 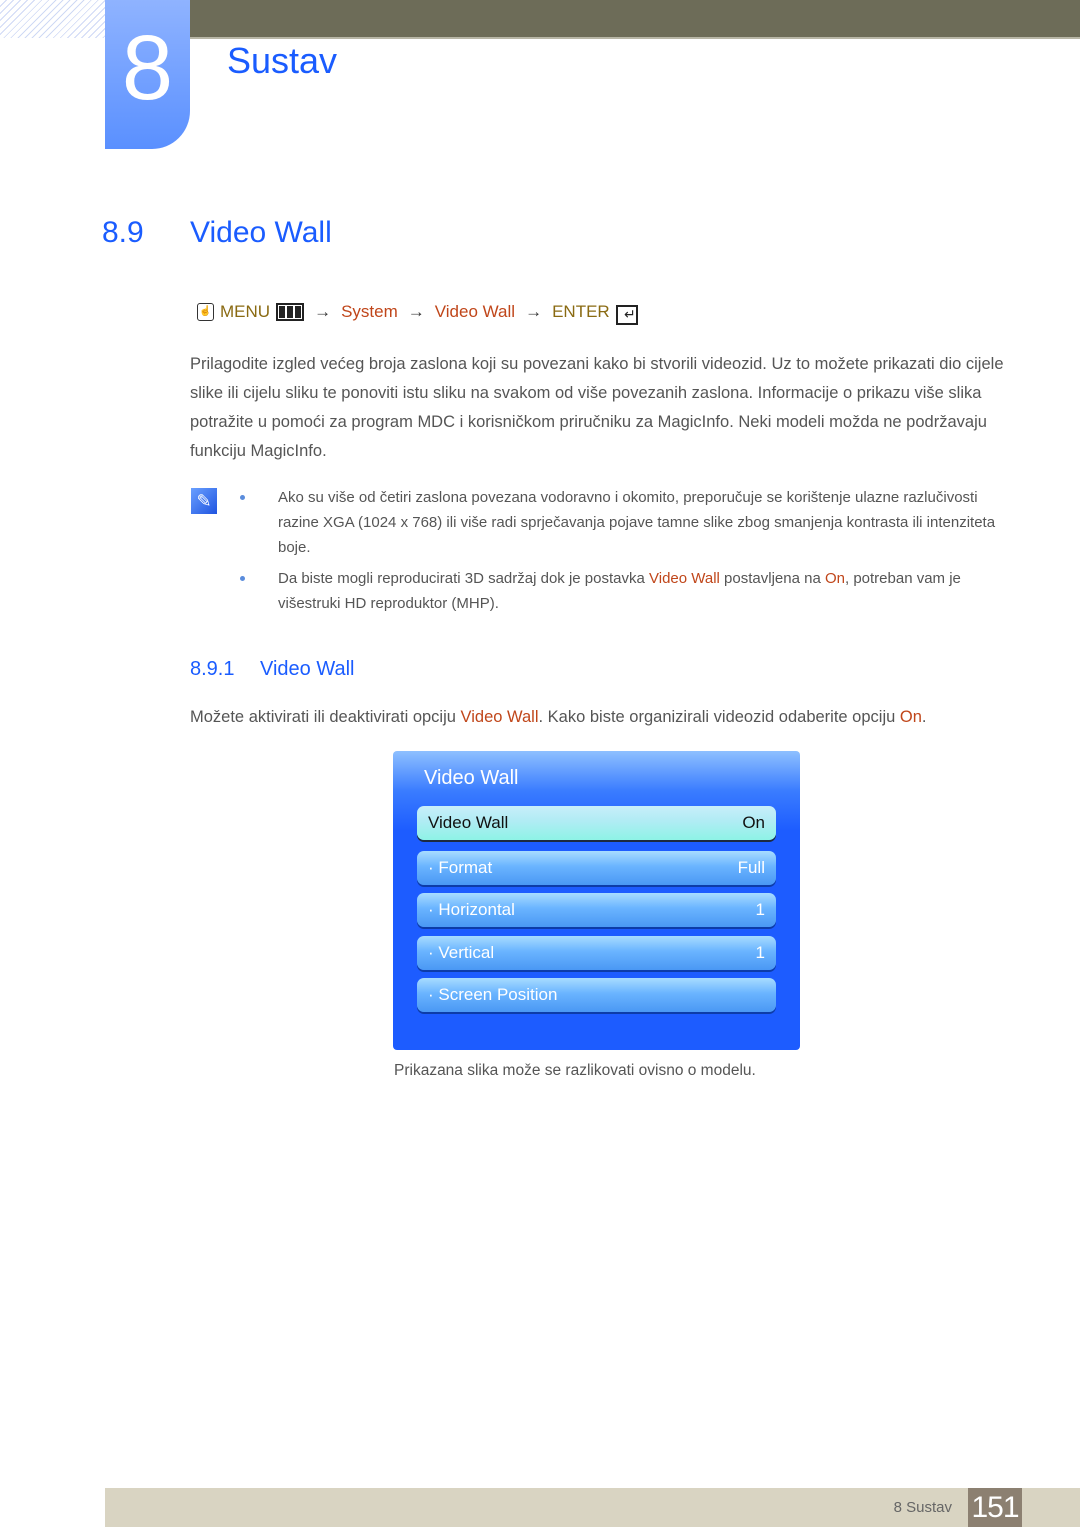 I want to click on header-bar, so click(x=635, y=19).